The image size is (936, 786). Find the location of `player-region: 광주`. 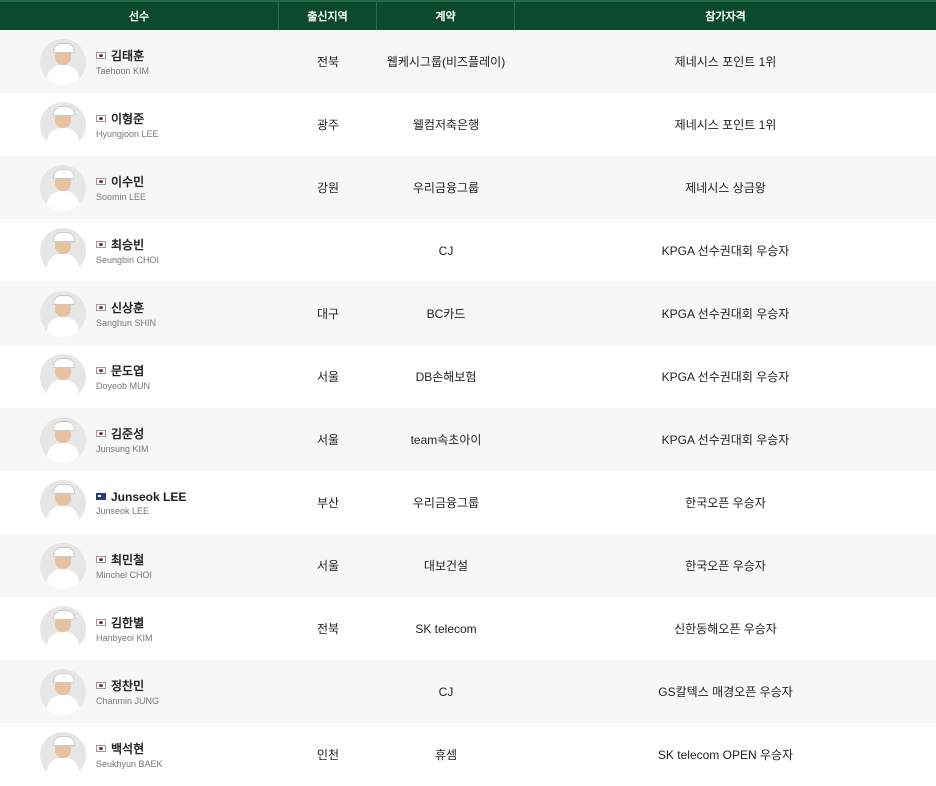

player-region: 광주 is located at coordinates (328, 125).